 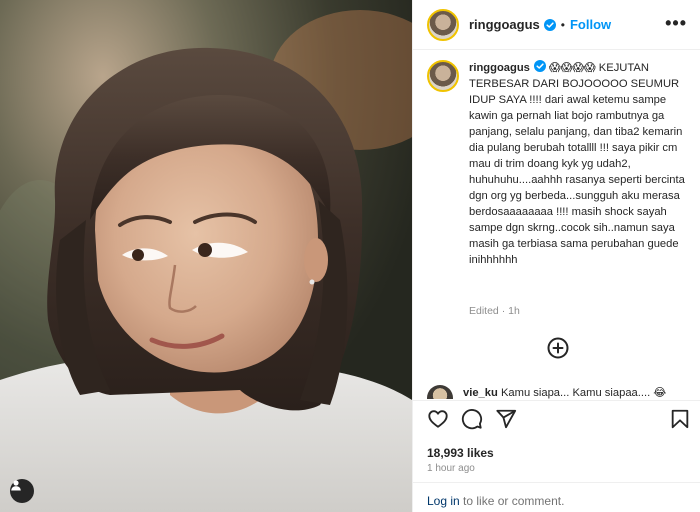 I want to click on commenter-avatar, so click(x=440, y=392).